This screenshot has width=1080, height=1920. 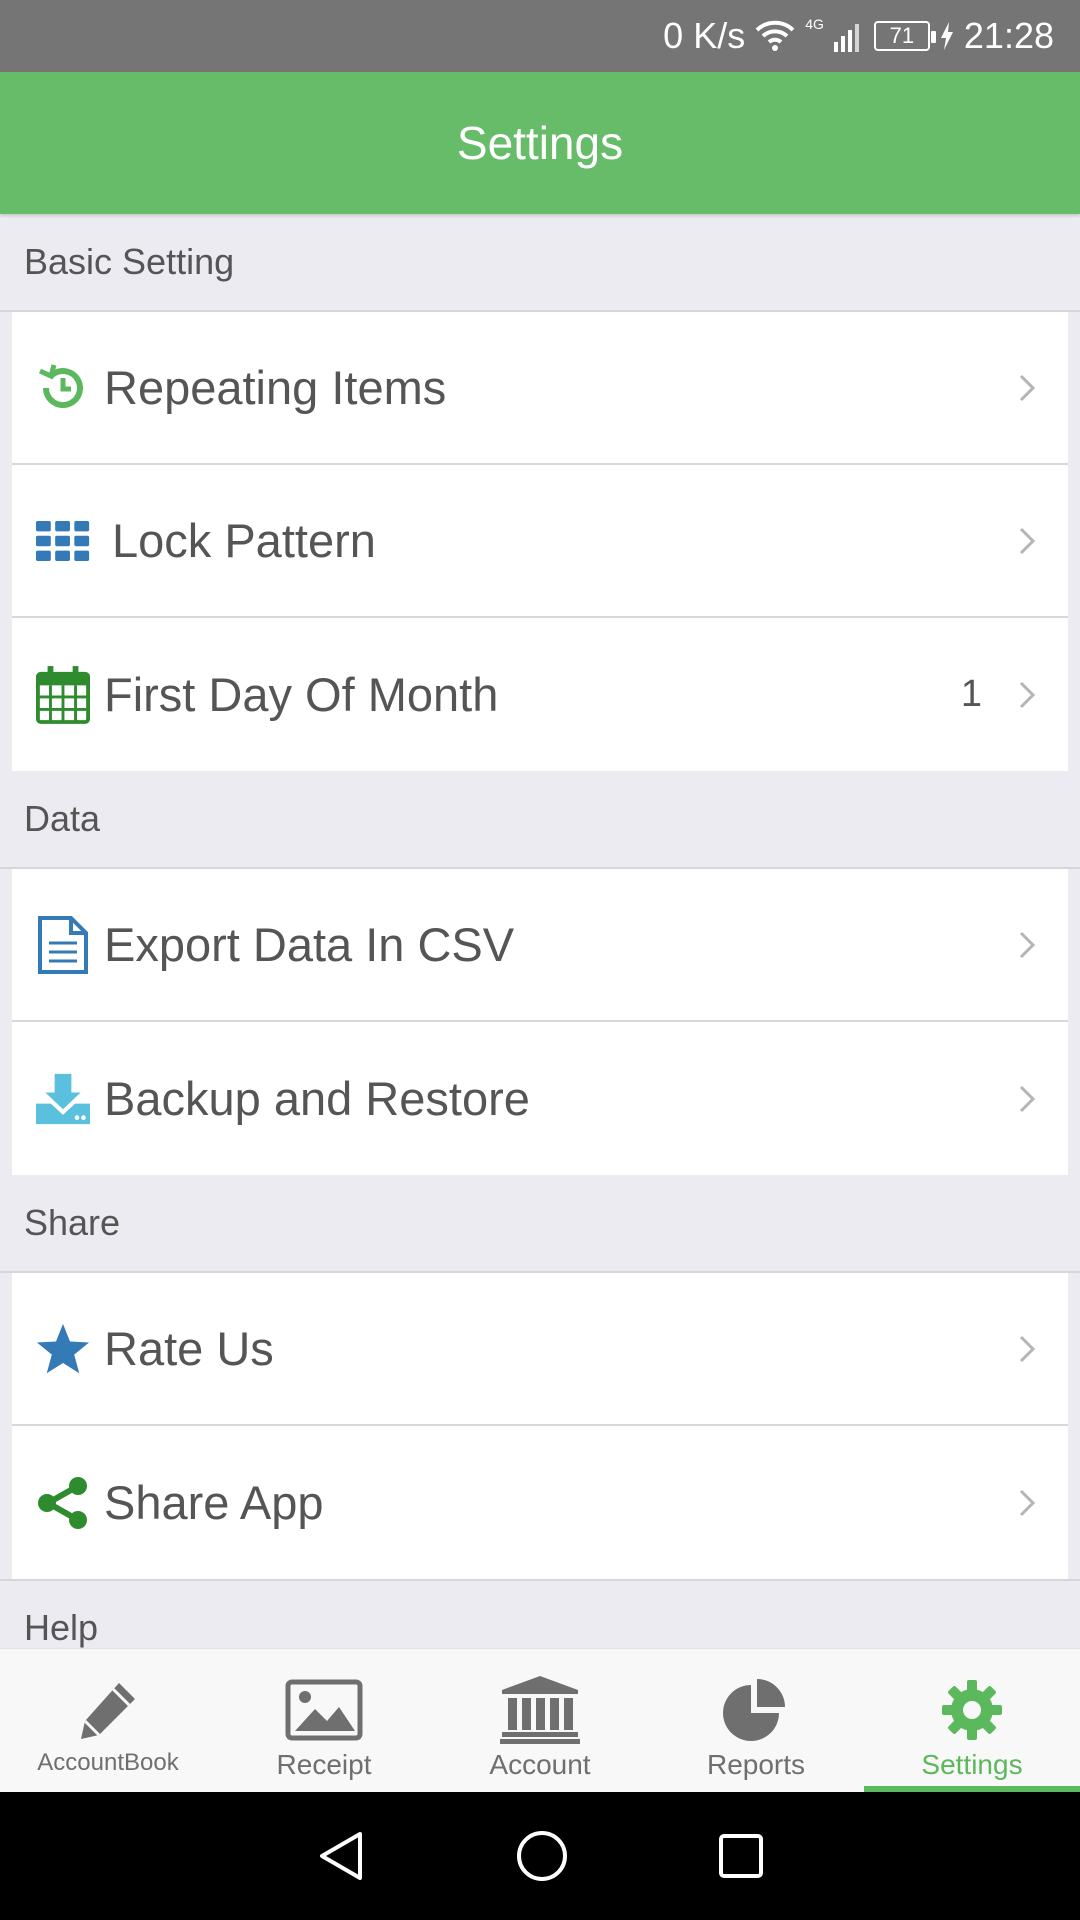 What do you see at coordinates (540, 1224) in the screenshot?
I see `section-header-share: Share` at bounding box center [540, 1224].